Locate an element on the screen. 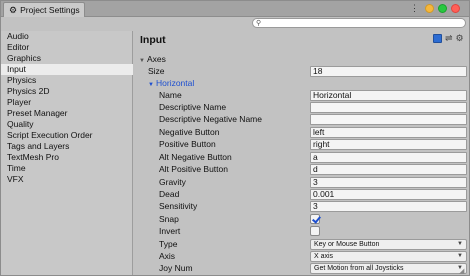 Image resolution: width=470 pixels, height=276 pixels. horizontal-foldout: ▼ Horizontal is located at coordinates (171, 83).